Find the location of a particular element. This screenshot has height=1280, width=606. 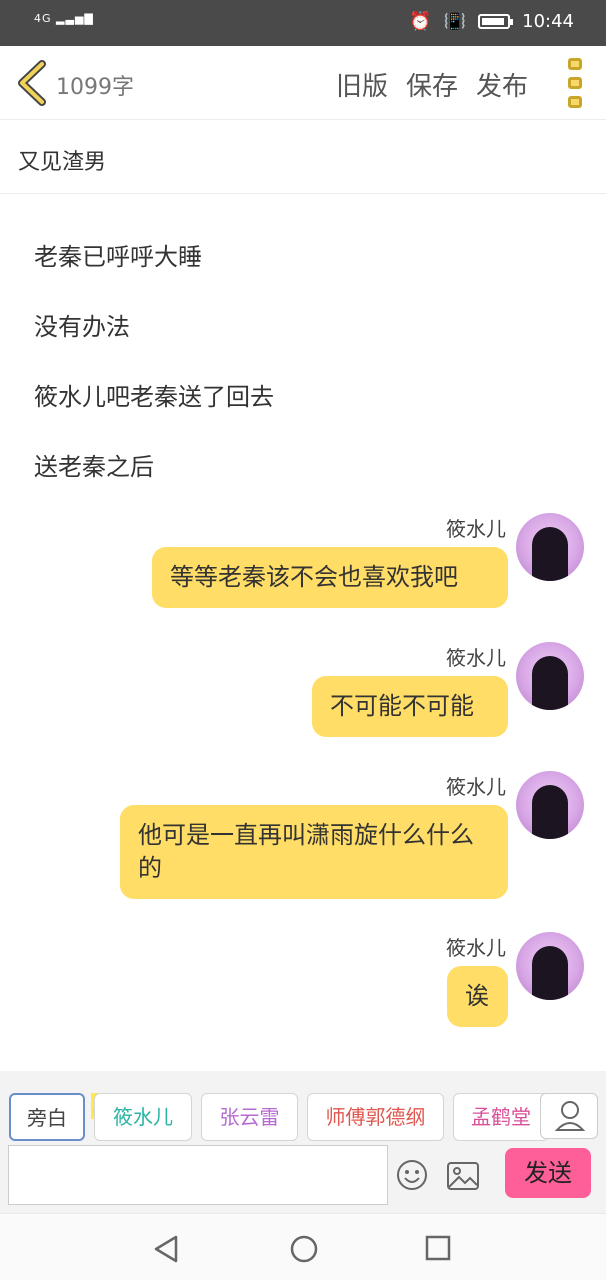

narration-line: 送老秦之后 is located at coordinates (94, 467).